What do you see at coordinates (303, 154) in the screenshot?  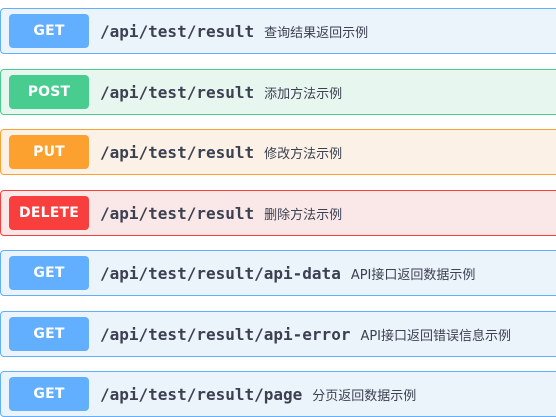 I see `operation-summary: 修改方法示例` at bounding box center [303, 154].